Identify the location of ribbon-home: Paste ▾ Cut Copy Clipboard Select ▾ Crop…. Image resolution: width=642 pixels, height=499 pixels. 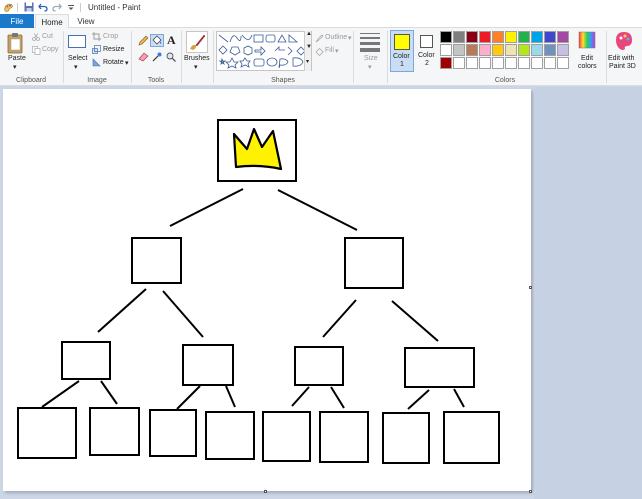
(321, 57).